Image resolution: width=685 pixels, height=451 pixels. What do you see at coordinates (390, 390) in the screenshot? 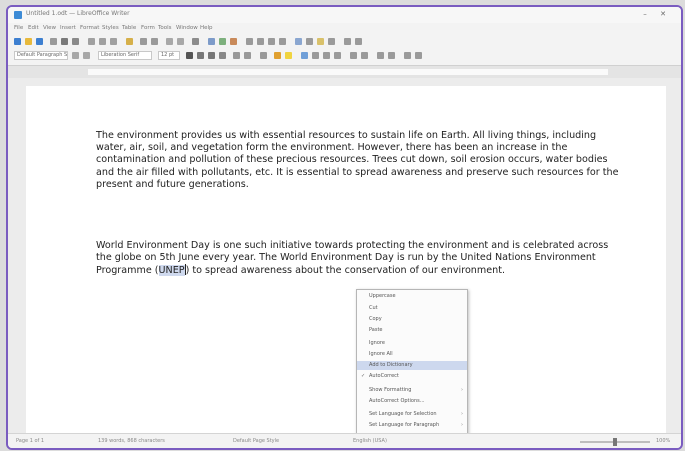
I see `menu-item-label: Show Formatting` at bounding box center [390, 390].